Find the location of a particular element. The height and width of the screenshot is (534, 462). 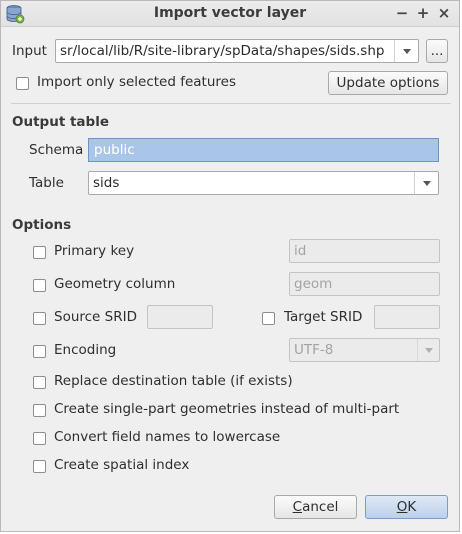

lowercase-checkbox is located at coordinates (39, 438).